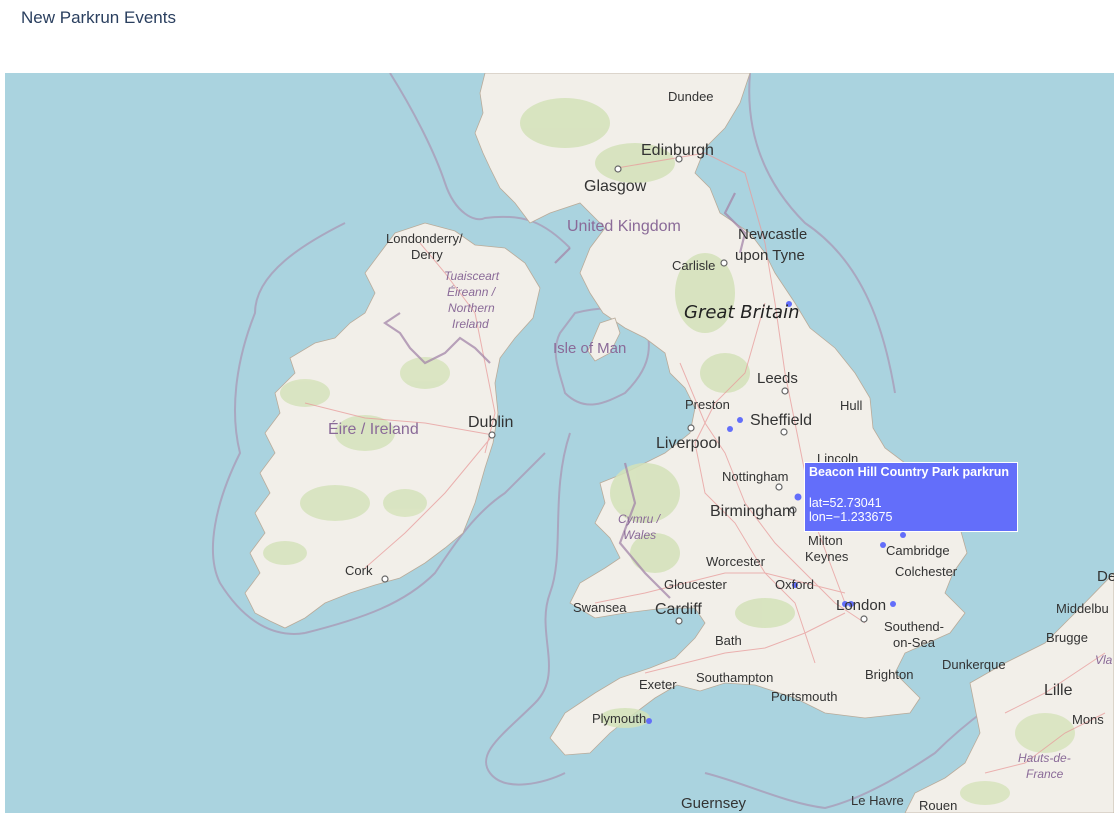  I want to click on label-cambridge: Cambridge, so click(918, 550).